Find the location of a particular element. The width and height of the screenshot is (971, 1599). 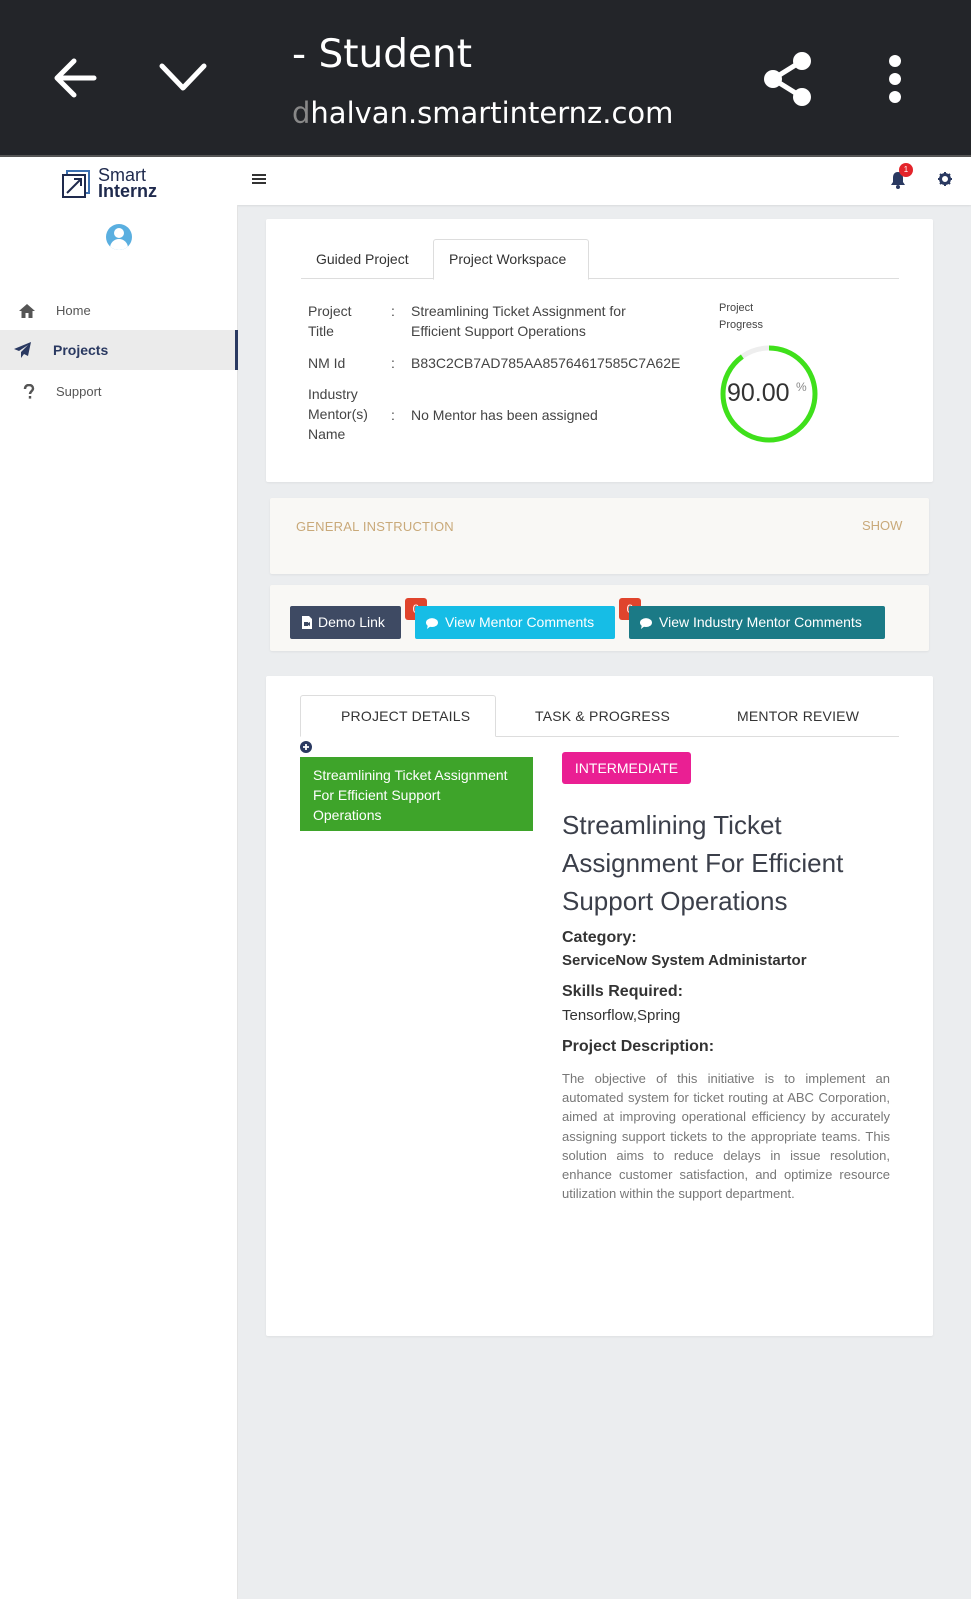

home-icon is located at coordinates (27, 311).